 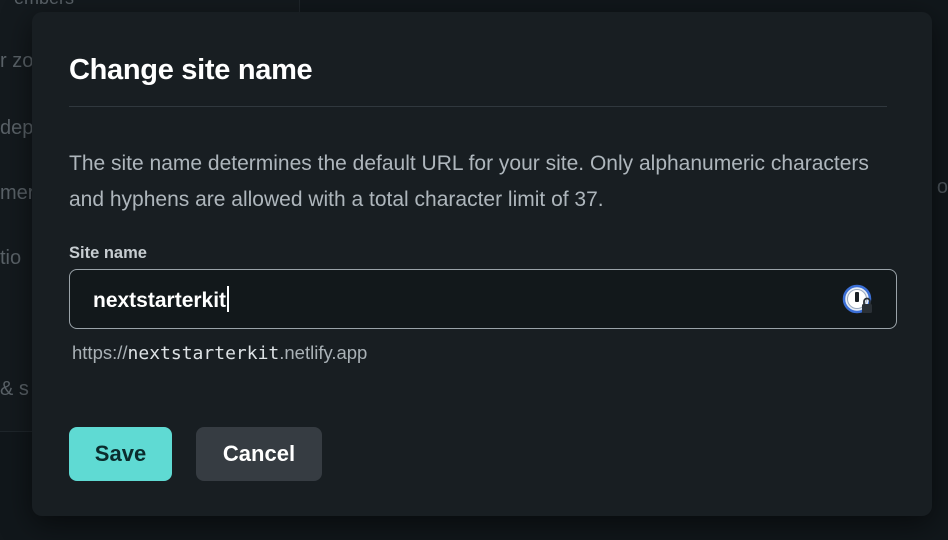 What do you see at coordinates (191, 70) in the screenshot?
I see `dialog-title: Change site name` at bounding box center [191, 70].